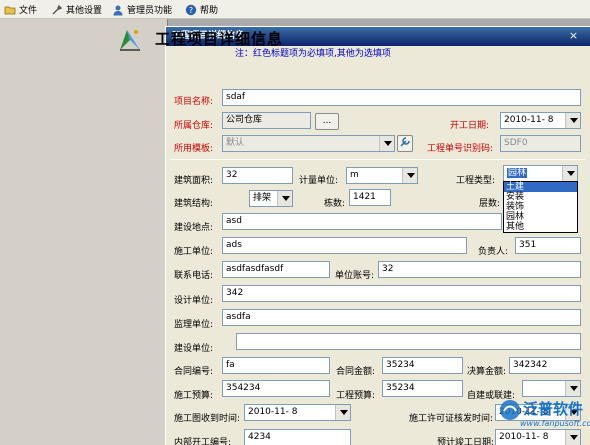  Describe the element at coordinates (313, 54) in the screenshot. I see `required-field-note: 注：红色标题项为必填项,其他为选填项` at that location.